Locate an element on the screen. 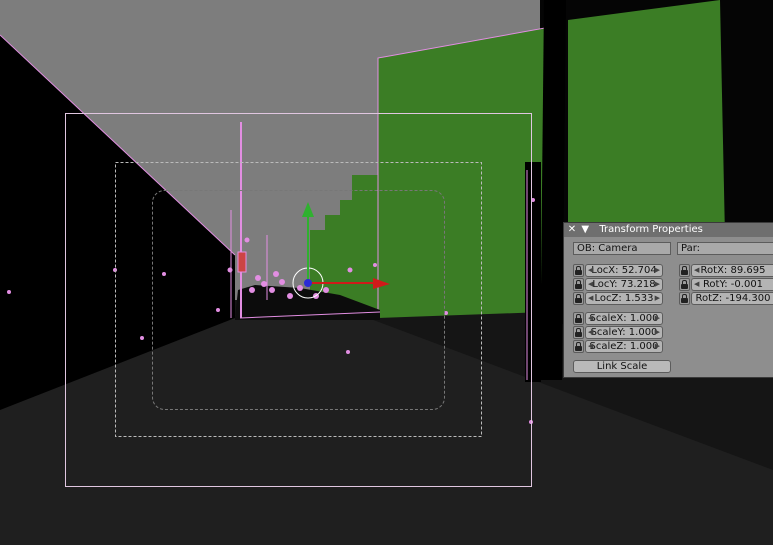 Image resolution: width=773 pixels, height=545 pixels. object-name-field: OB: Camera is located at coordinates (622, 248).